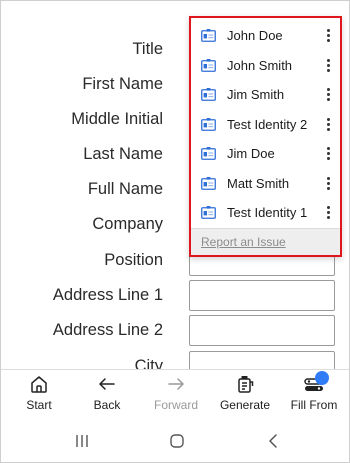 The image size is (350, 463). I want to click on system-nav-bar, so click(175, 440).